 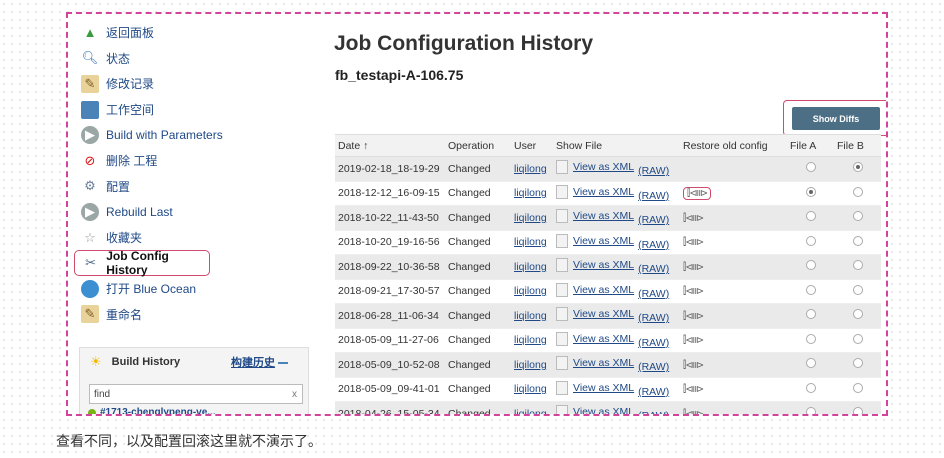 What do you see at coordinates (194, 187) in the screenshot?
I see `sidebar-item: ⚙ 配置` at bounding box center [194, 187].